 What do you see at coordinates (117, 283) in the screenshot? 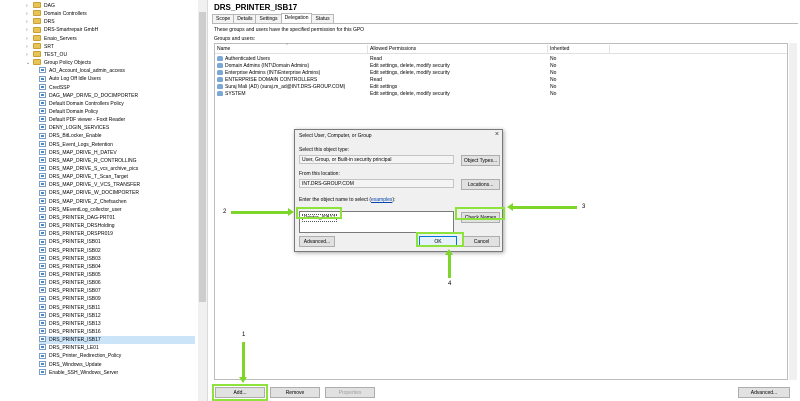
I see `tree-item: DRS_PRINTER_ISB06` at bounding box center [117, 283].